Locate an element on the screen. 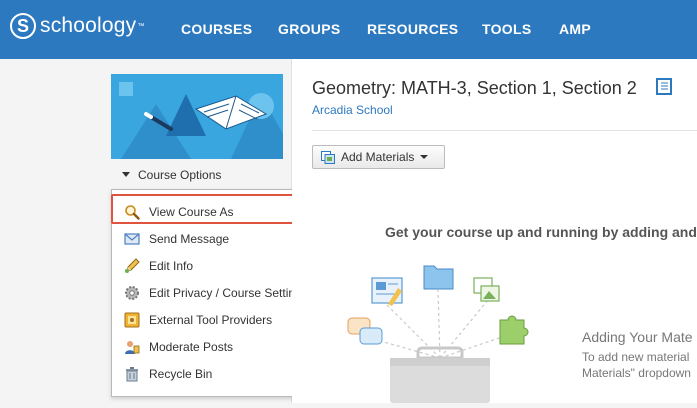 This screenshot has height=408, width=697. menu-item-label: Edit Privacy / Course Settings is located at coordinates (228, 292).